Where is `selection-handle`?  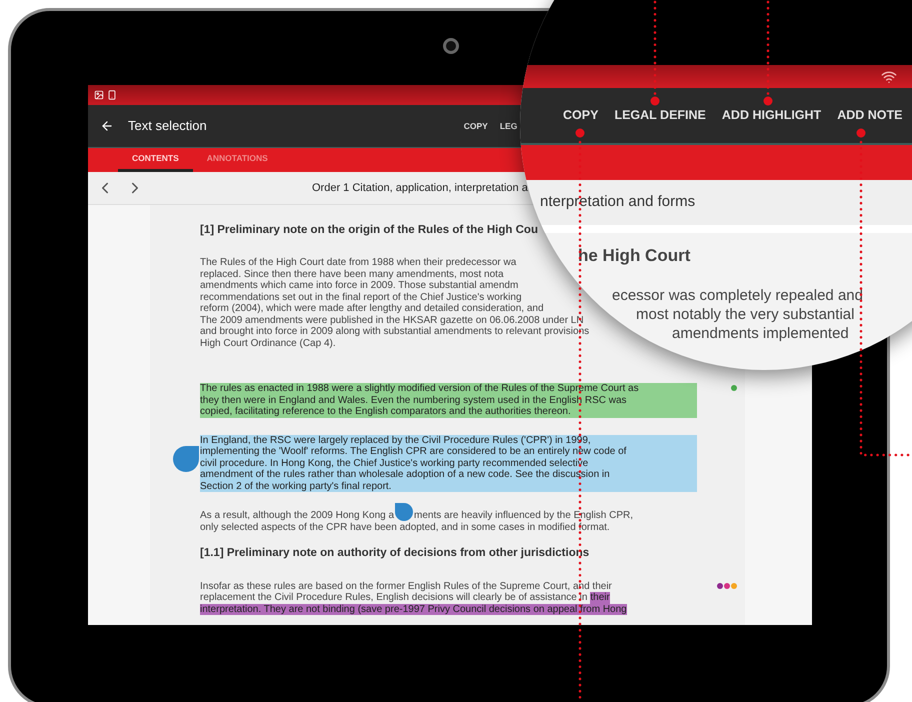 selection-handle is located at coordinates (404, 512).